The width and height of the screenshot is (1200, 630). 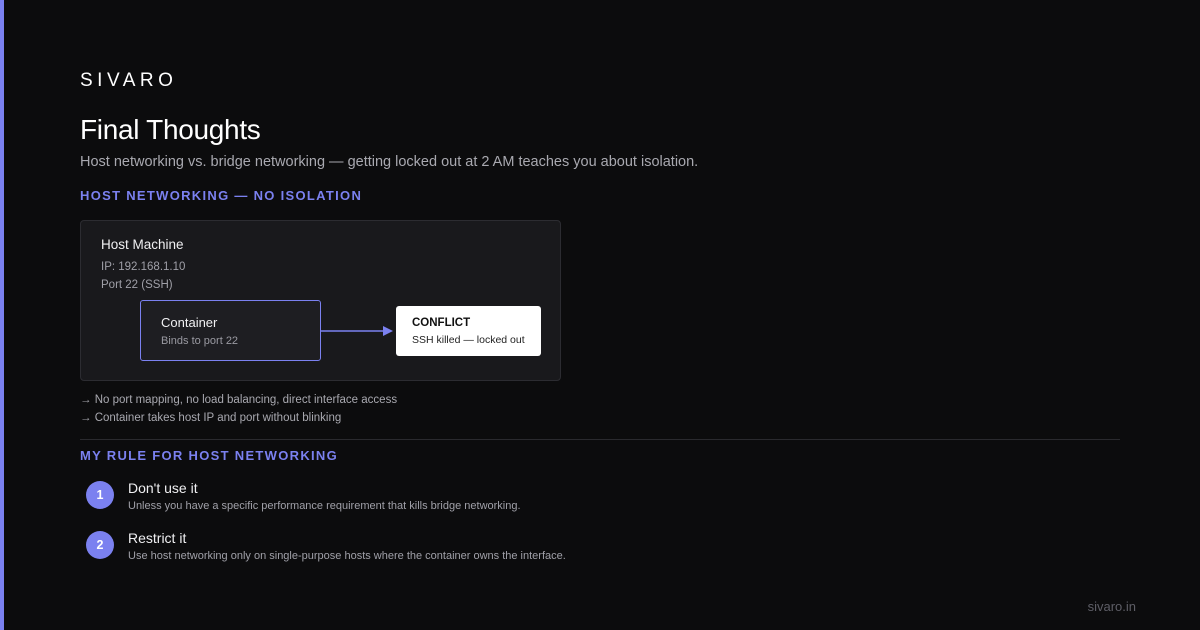 I want to click on accent-bar, so click(x=2, y=315).